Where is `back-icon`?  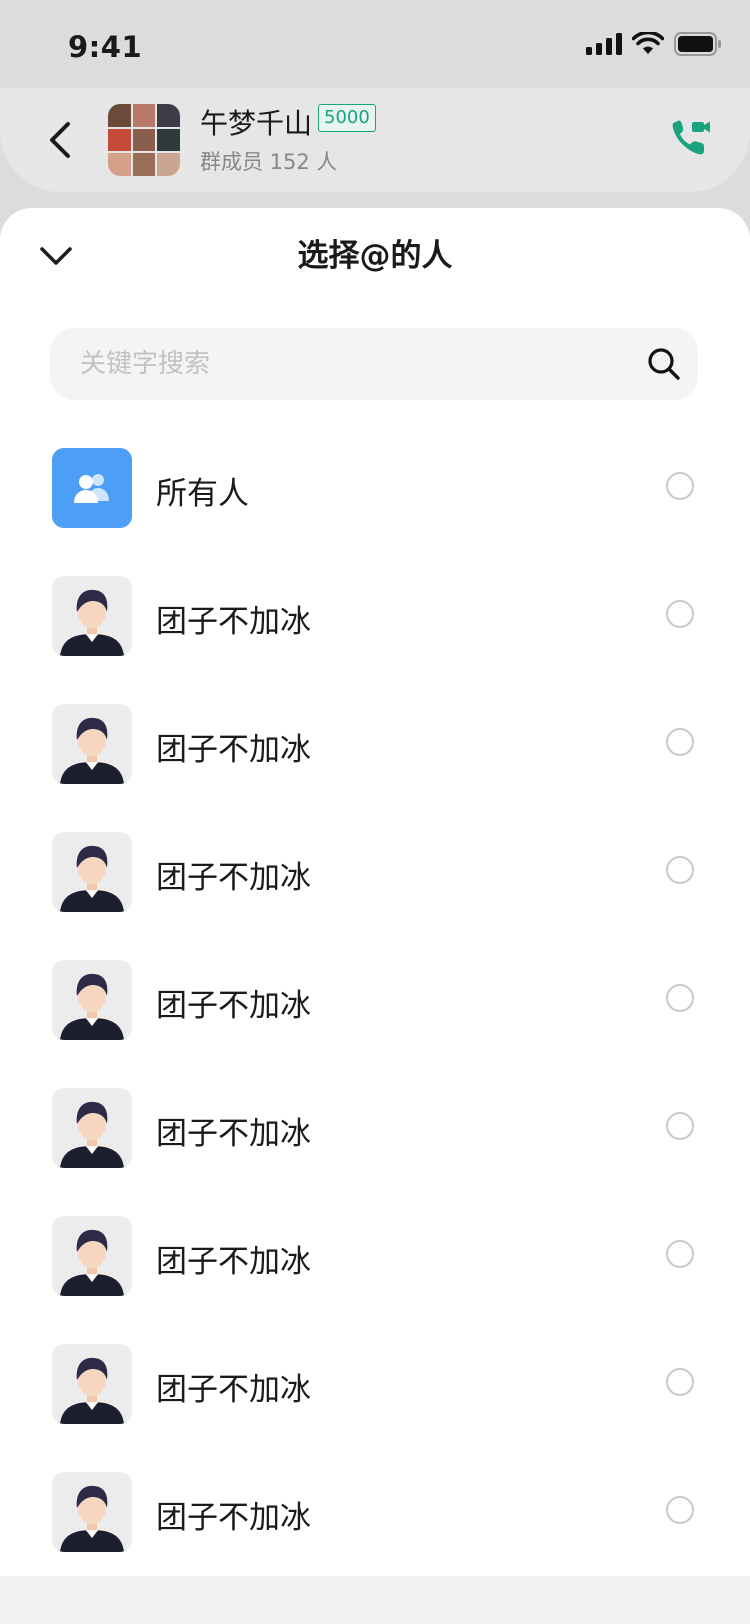 back-icon is located at coordinates (60, 140).